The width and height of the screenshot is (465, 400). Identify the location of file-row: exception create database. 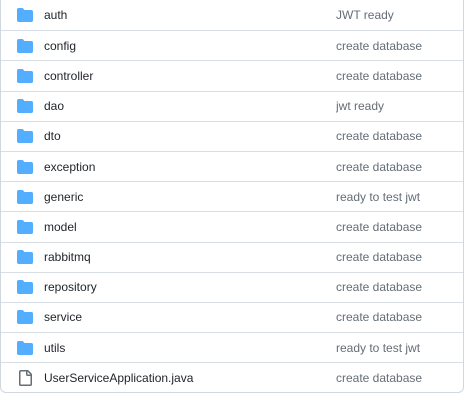
(232, 165).